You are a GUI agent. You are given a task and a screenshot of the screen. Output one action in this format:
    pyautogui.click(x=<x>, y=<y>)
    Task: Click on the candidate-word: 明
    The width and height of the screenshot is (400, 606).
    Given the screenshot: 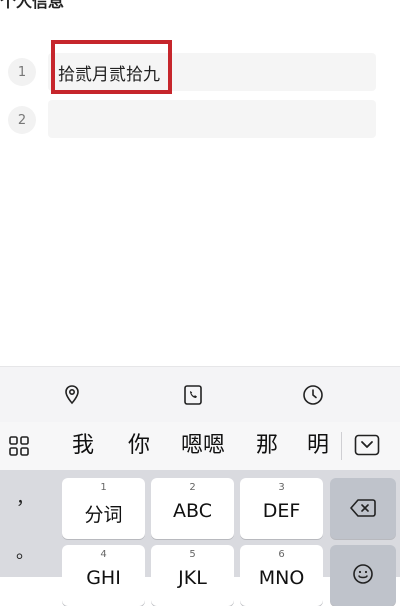 What is the action you would take?
    pyautogui.click(x=322, y=446)
    